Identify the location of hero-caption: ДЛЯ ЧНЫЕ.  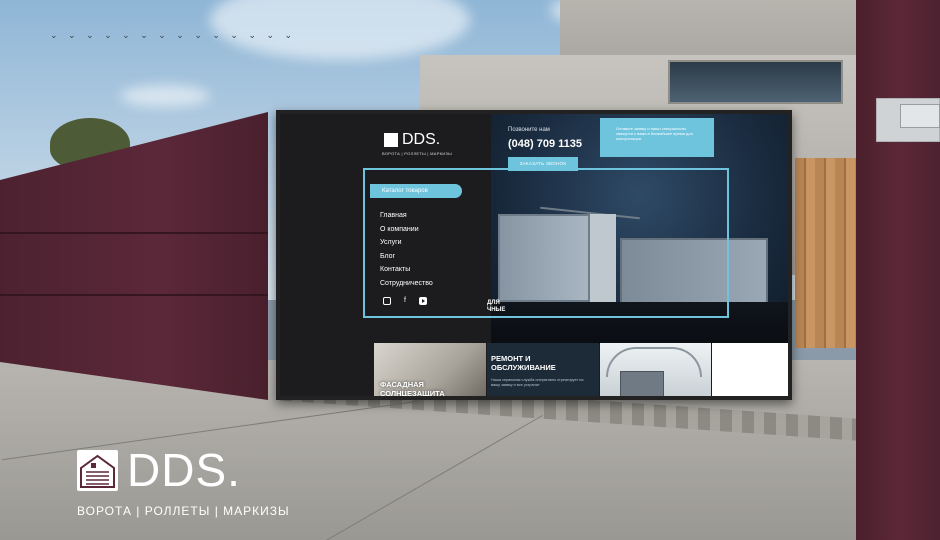
(496, 307).